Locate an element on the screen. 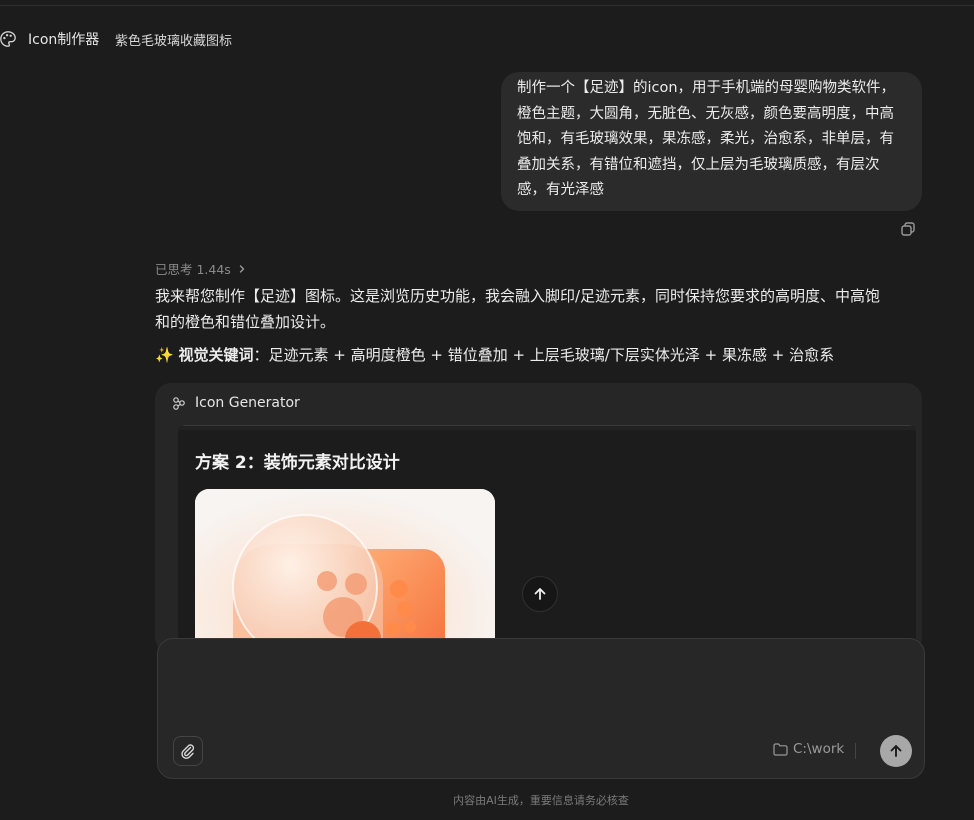  tool-card-header: Icon Generator is located at coordinates (235, 403).